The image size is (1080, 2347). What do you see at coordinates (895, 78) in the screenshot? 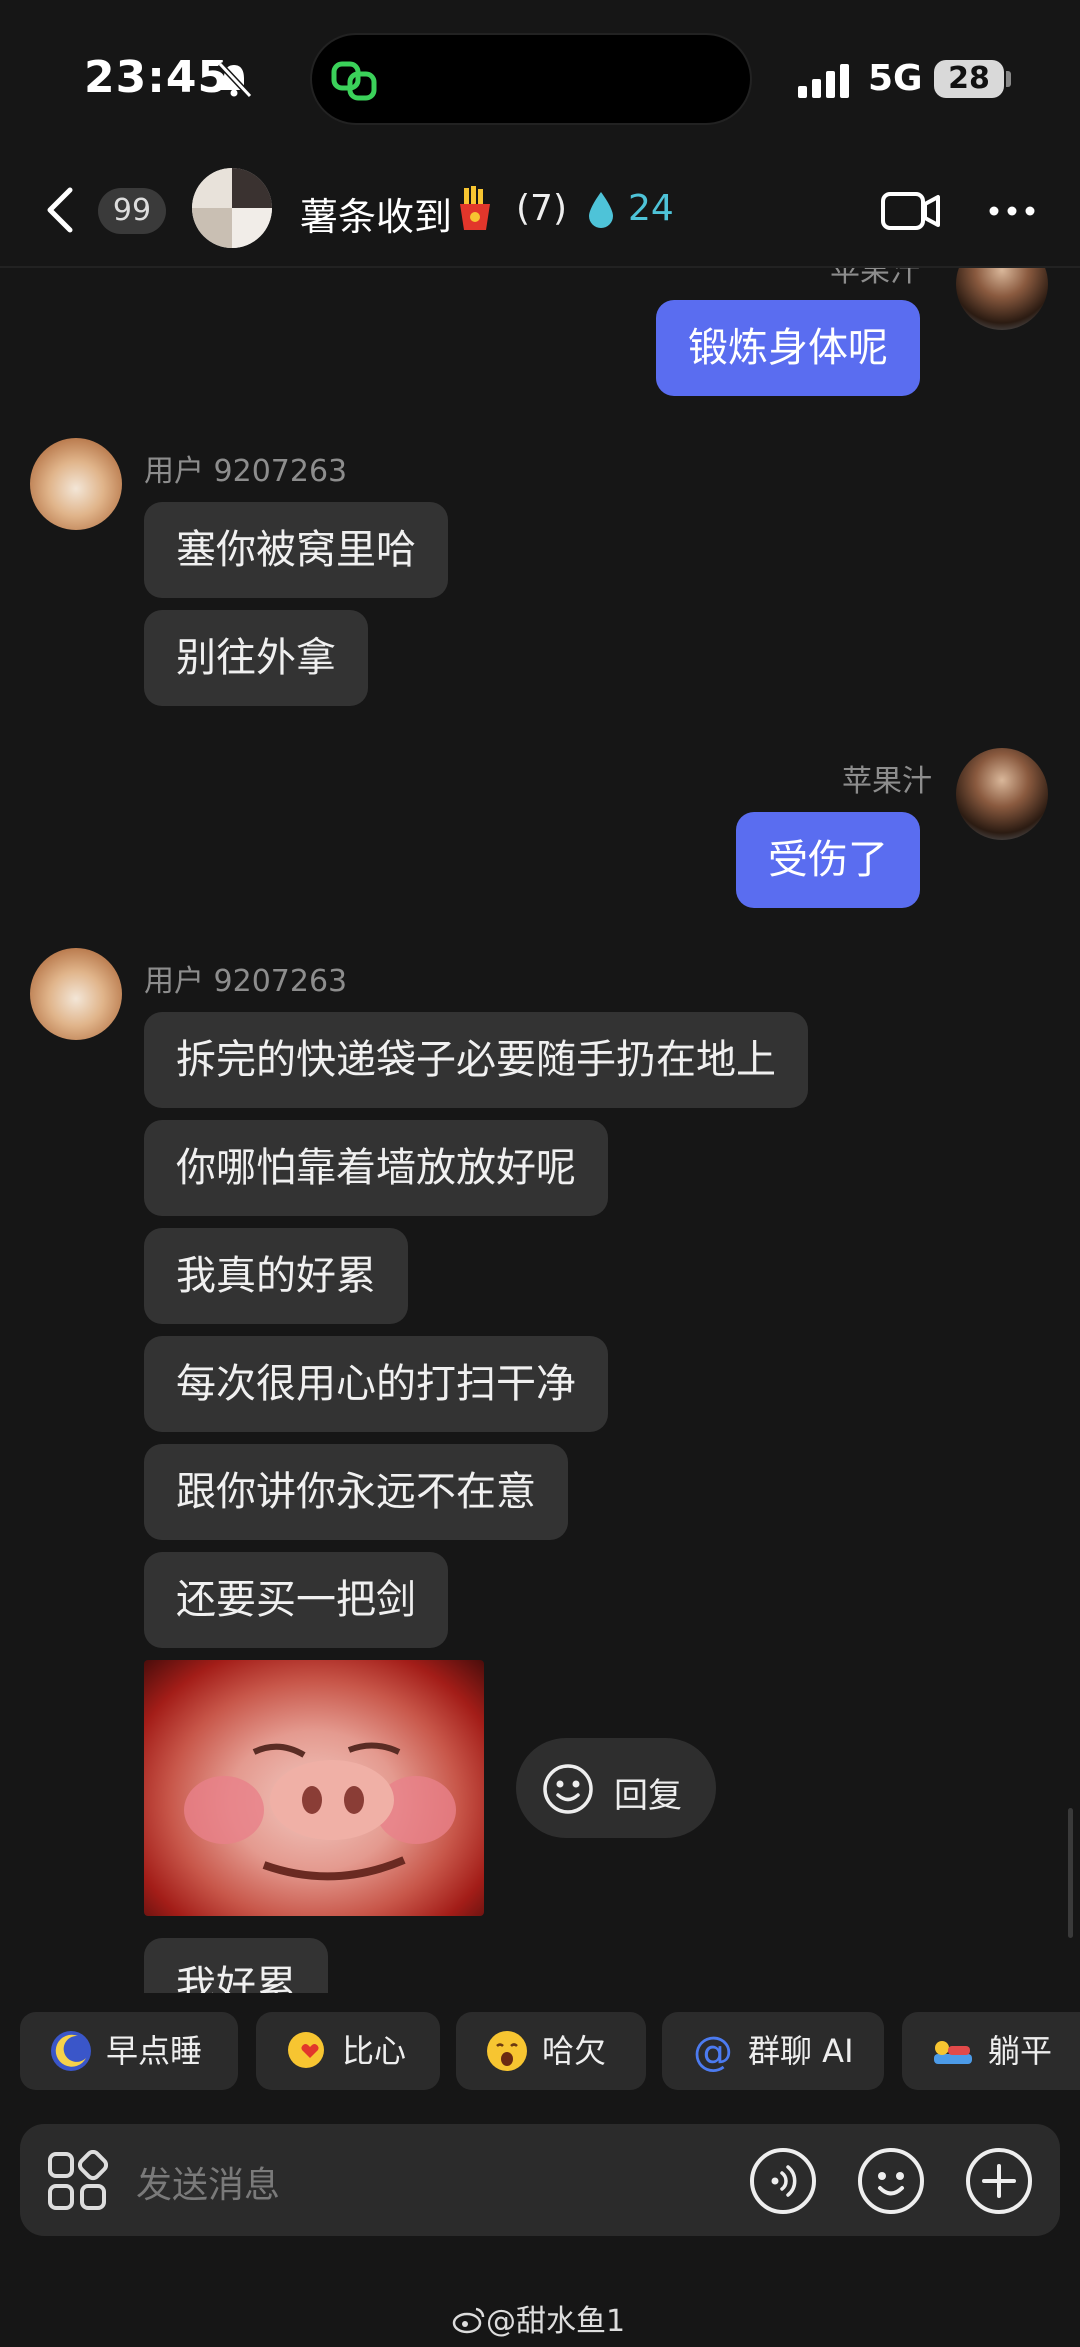
I see `network-type: 5G` at bounding box center [895, 78].